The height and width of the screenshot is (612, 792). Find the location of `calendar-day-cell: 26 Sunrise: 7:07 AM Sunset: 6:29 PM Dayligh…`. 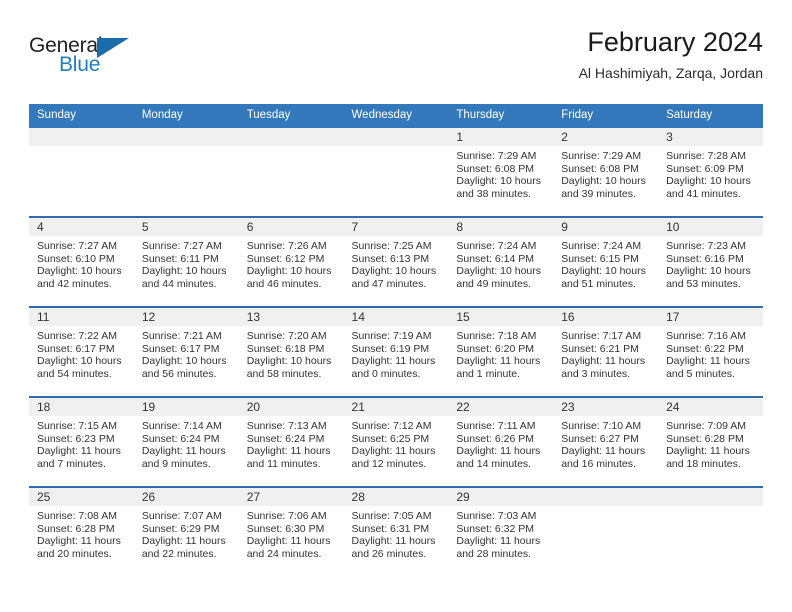

calendar-day-cell: 26 Sunrise: 7:07 AM Sunset: 6:29 PM Dayligh… is located at coordinates (186, 531).